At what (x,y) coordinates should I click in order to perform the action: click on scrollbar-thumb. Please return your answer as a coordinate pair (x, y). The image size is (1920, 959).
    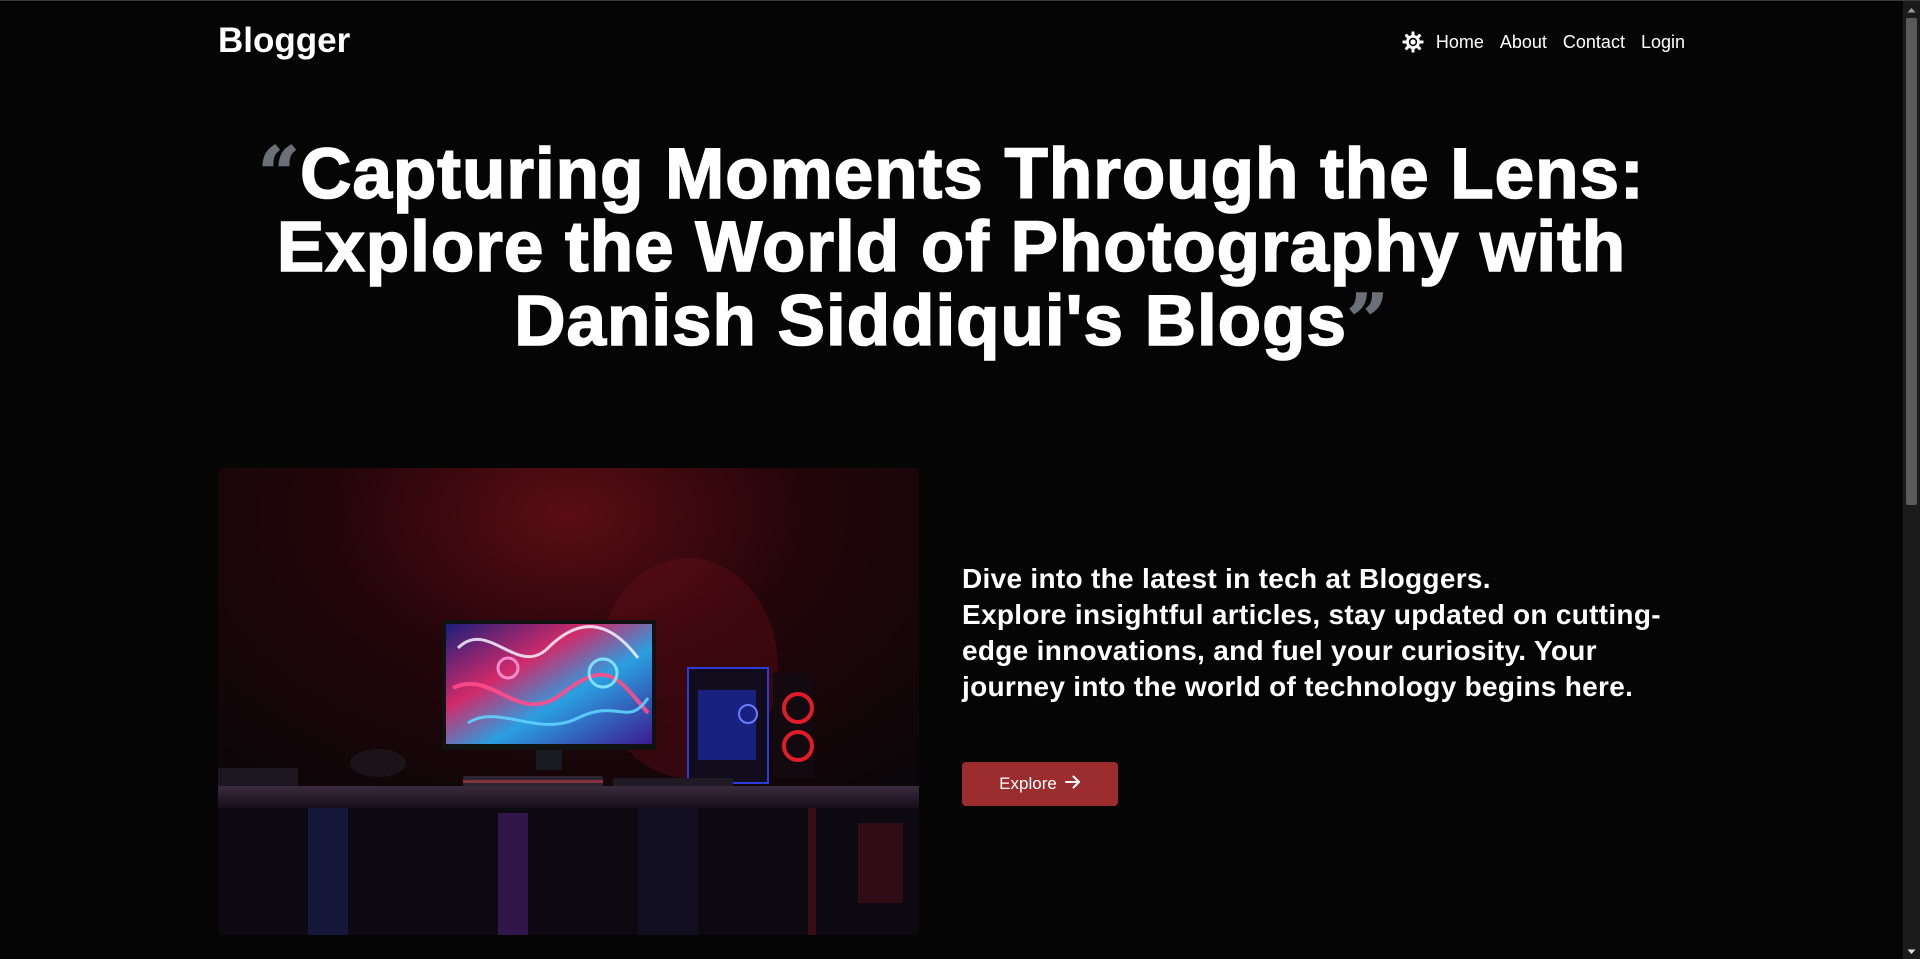
    Looking at the image, I should click on (1911, 261).